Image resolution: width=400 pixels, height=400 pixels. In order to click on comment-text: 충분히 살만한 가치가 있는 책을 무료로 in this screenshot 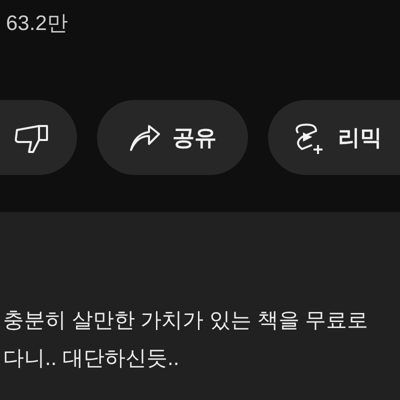, I will do `click(186, 321)`.